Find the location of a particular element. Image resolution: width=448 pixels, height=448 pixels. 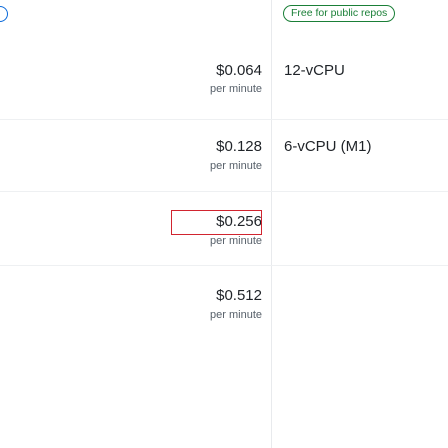

price-value: $0.512 is located at coordinates (239, 295).